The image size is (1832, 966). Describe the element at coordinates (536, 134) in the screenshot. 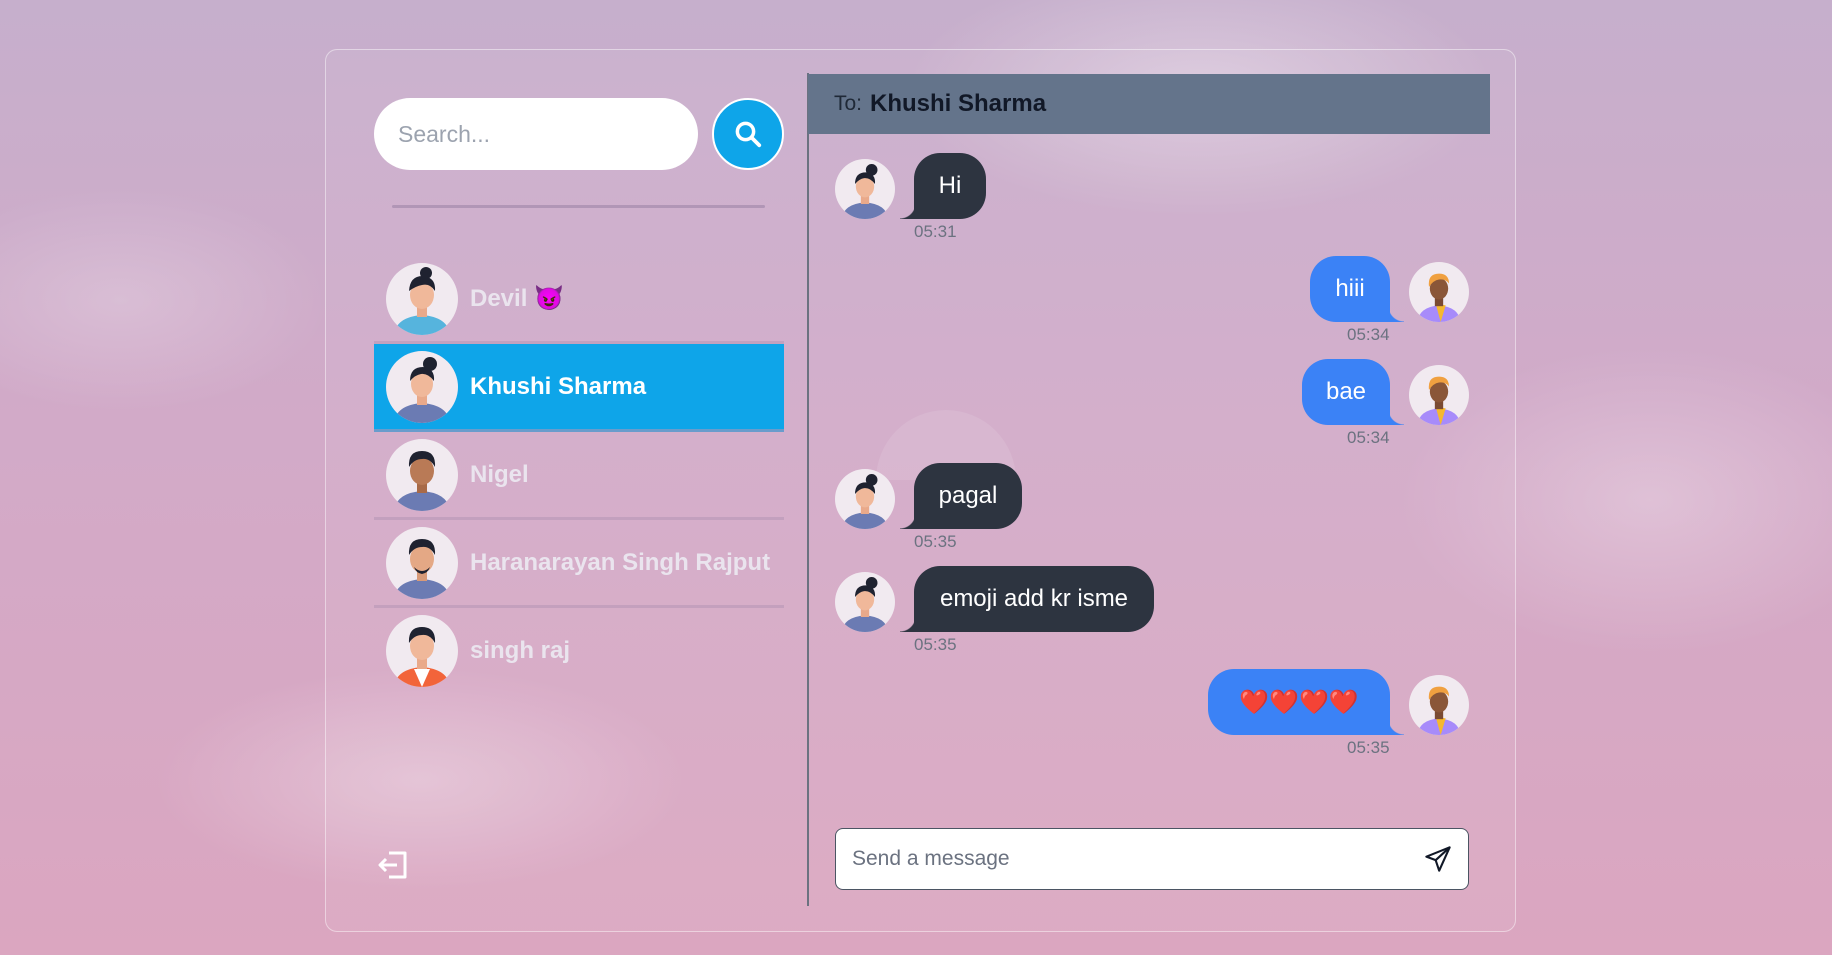

I see `search-input` at that location.